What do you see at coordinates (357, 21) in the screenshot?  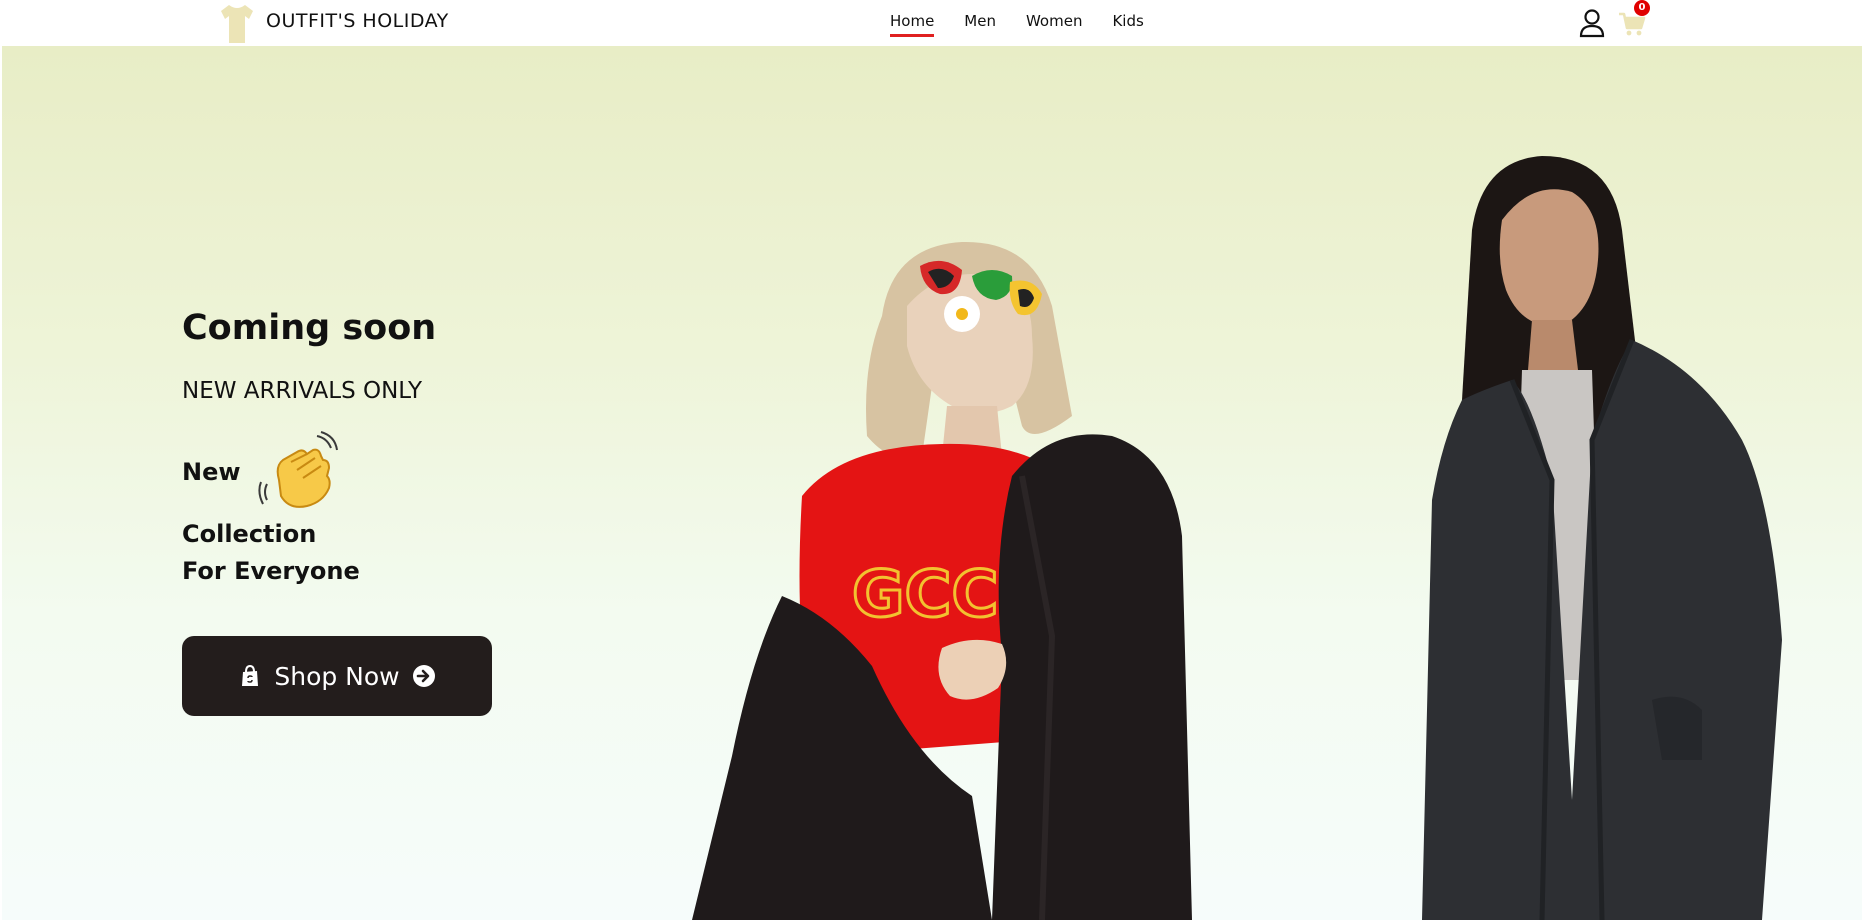 I see `brand-name: OUTFIT'S HOLIDAY` at bounding box center [357, 21].